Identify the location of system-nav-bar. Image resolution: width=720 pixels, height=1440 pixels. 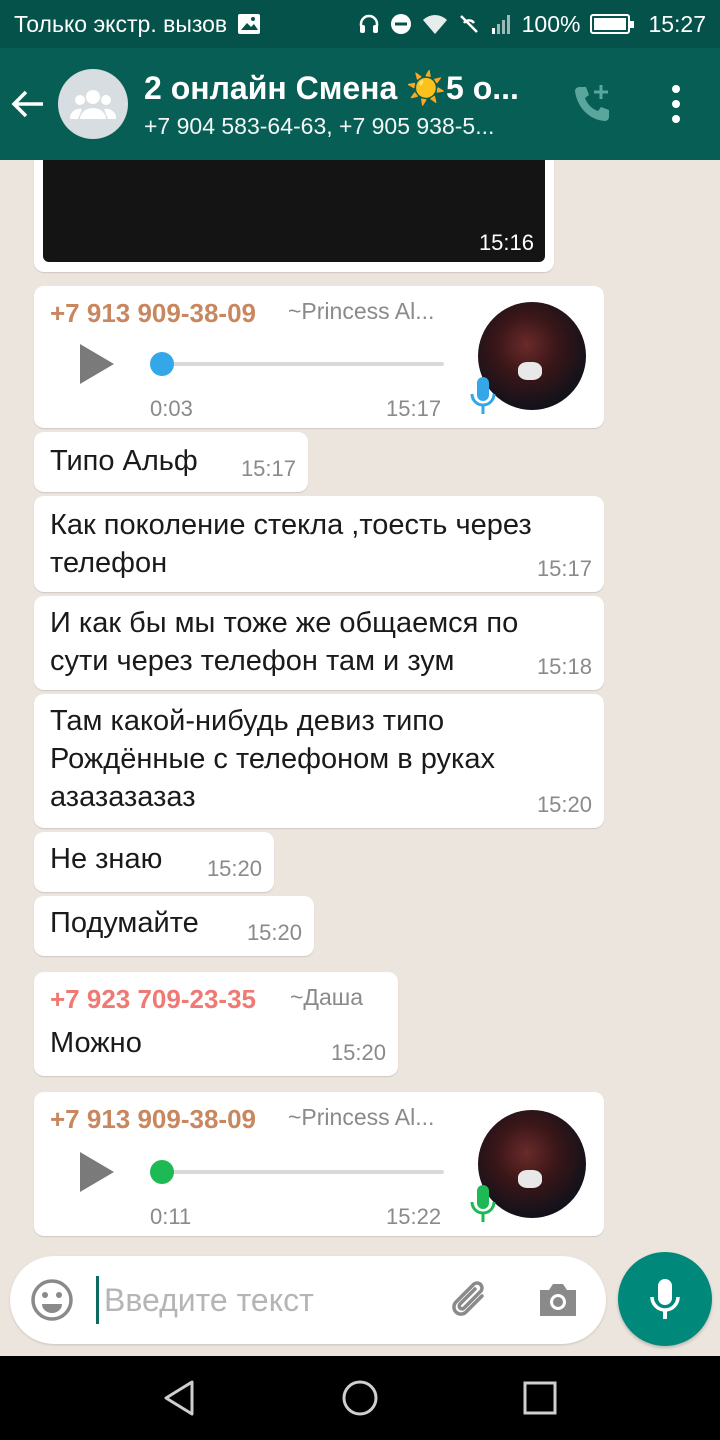
(360, 1398).